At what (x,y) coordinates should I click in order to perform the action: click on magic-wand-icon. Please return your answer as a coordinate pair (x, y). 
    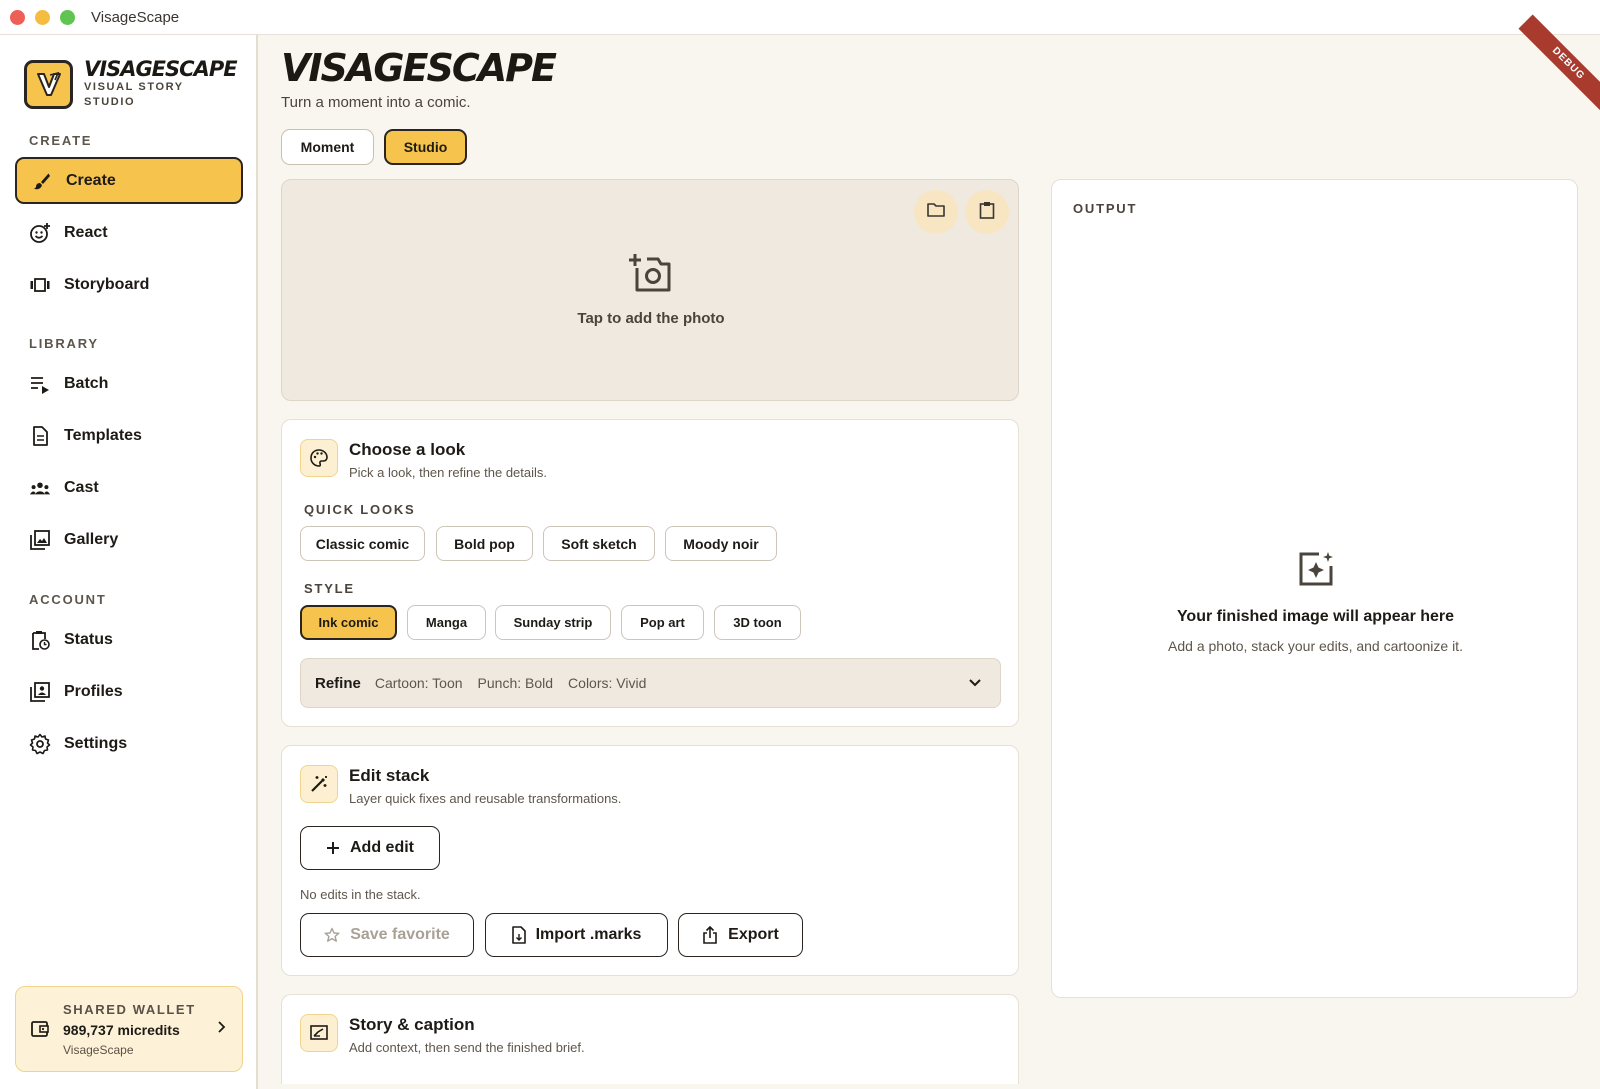
    Looking at the image, I should click on (319, 784).